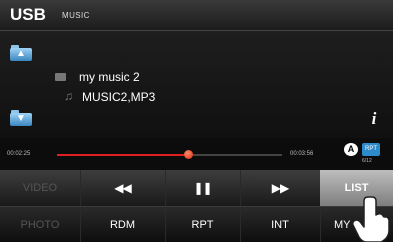 Image resolution: width=393 pixels, height=242 pixels. What do you see at coordinates (109, 77) in the screenshot?
I see `folder-name: my music 2` at bounding box center [109, 77].